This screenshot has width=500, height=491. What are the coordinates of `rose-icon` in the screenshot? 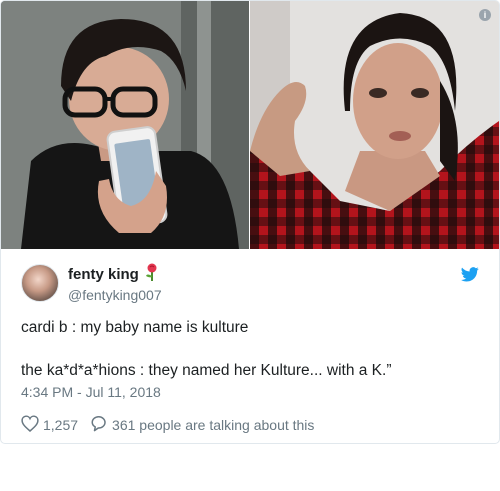 It's located at (152, 274).